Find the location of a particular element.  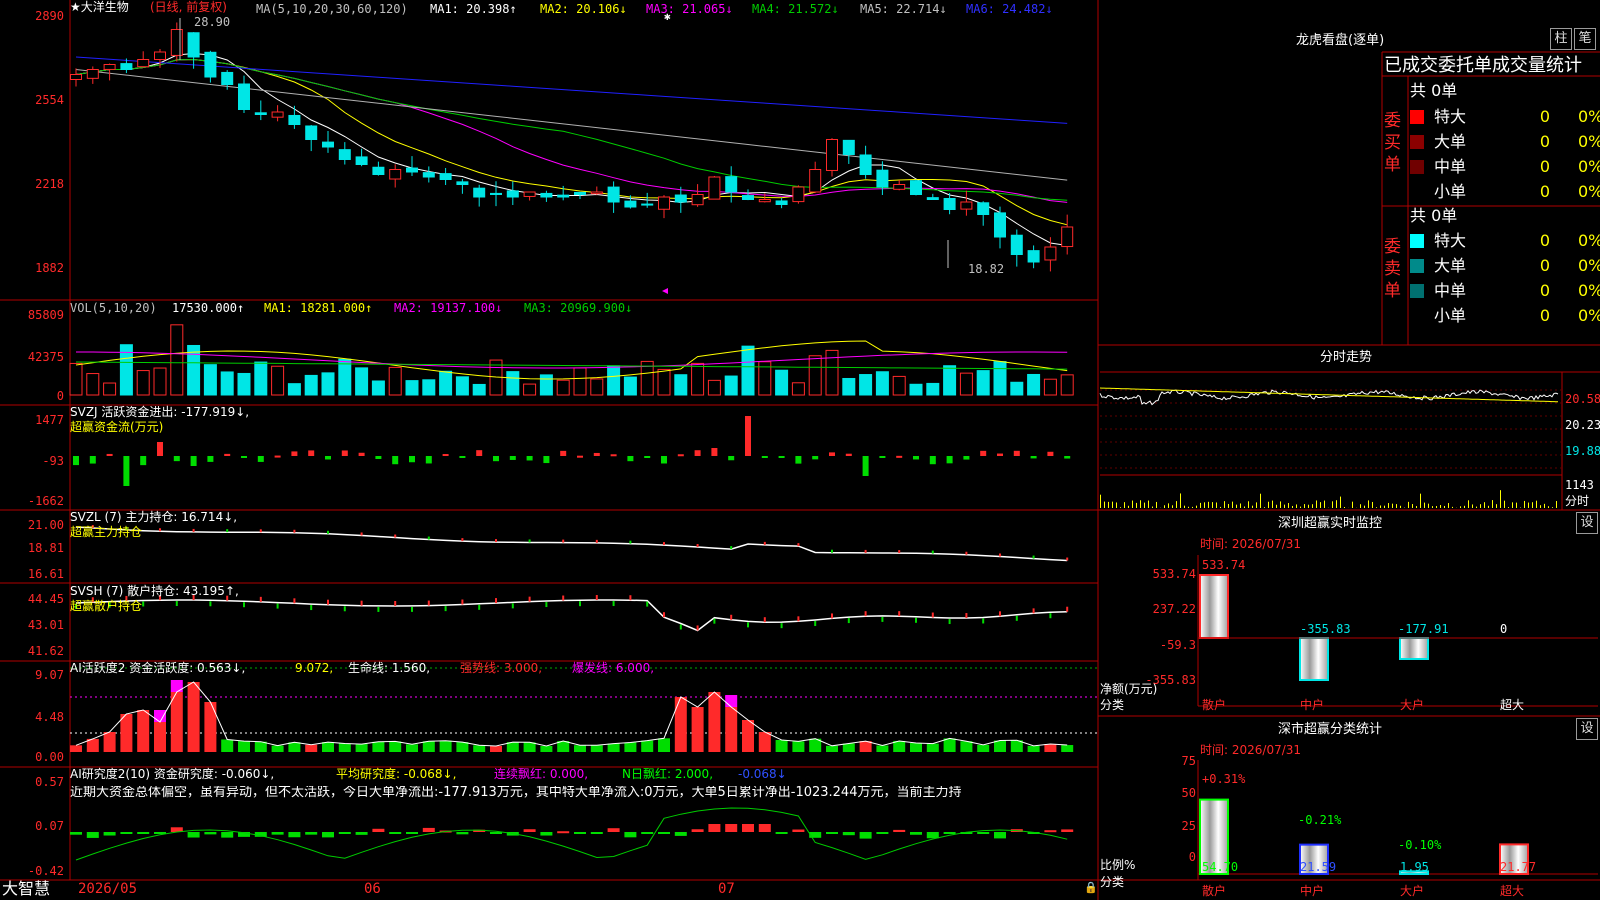

bar-mode-button: 柱 is located at coordinates (1561, 39).